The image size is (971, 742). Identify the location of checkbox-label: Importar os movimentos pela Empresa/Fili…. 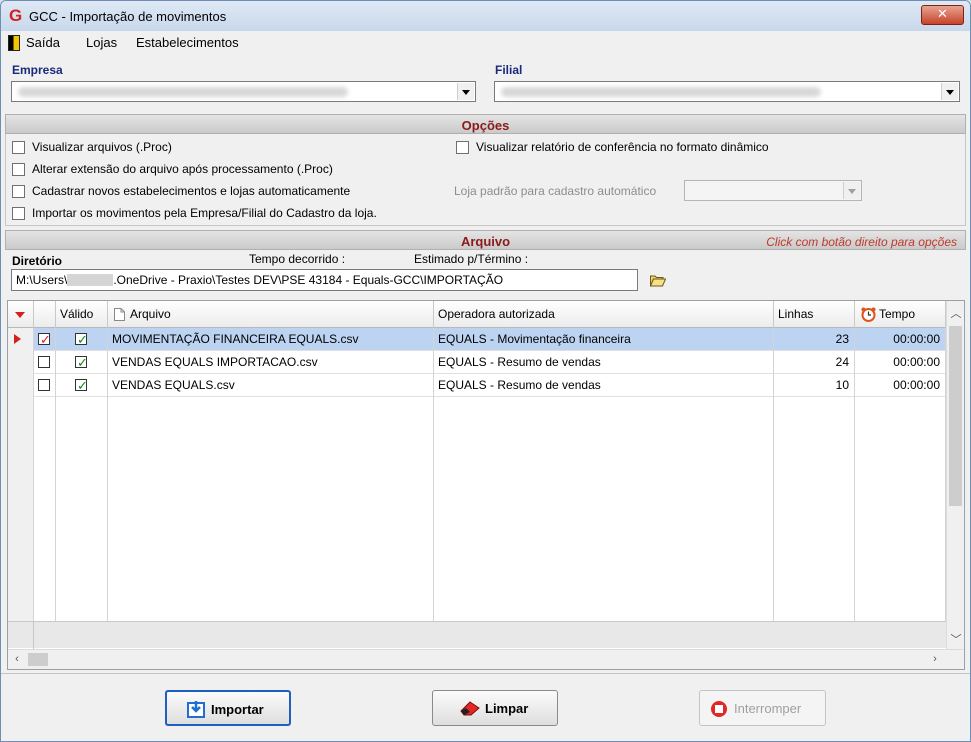
(204, 213).